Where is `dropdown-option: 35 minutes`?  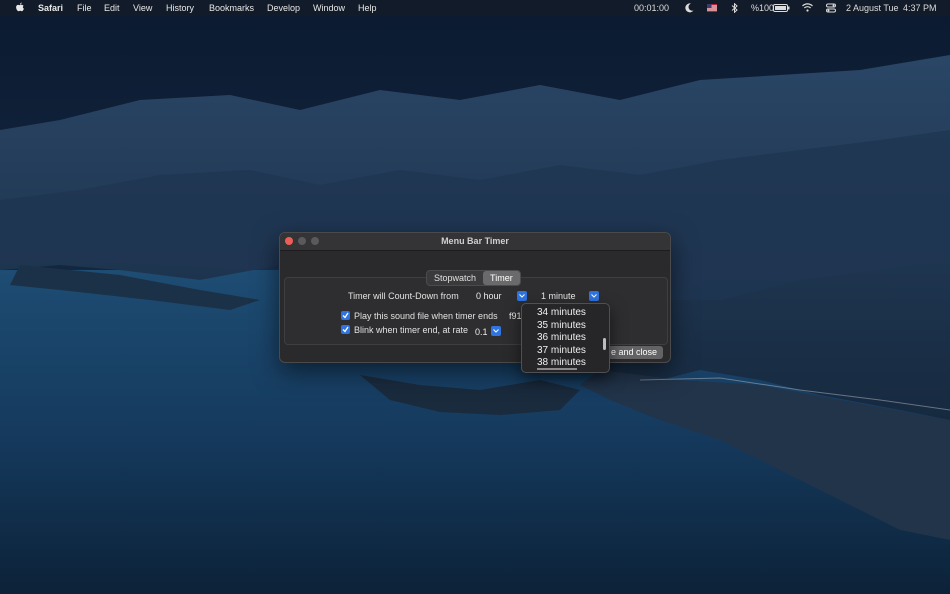 dropdown-option: 35 minutes is located at coordinates (561, 325).